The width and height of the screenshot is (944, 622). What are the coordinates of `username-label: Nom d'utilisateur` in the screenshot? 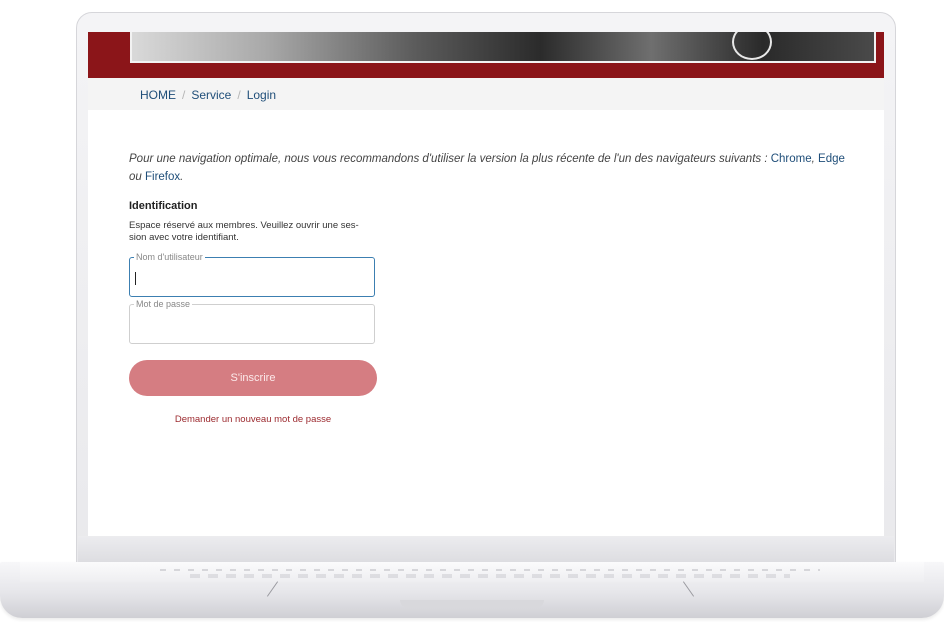 It's located at (169, 257).